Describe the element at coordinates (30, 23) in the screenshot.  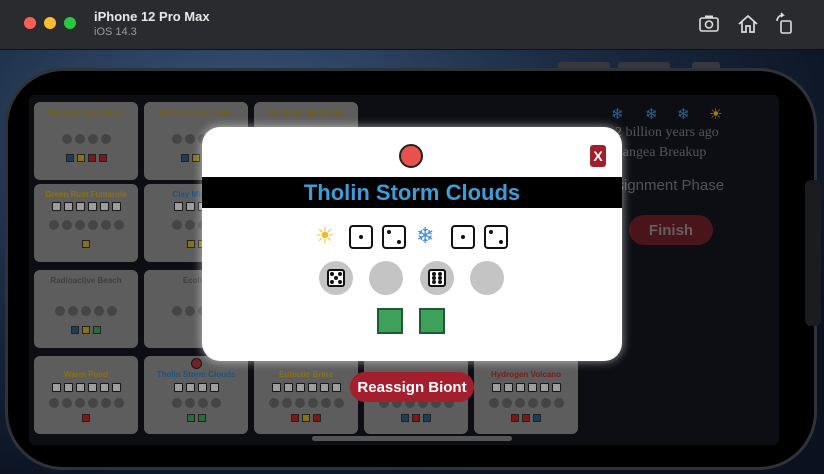
I see `close-window-button` at that location.